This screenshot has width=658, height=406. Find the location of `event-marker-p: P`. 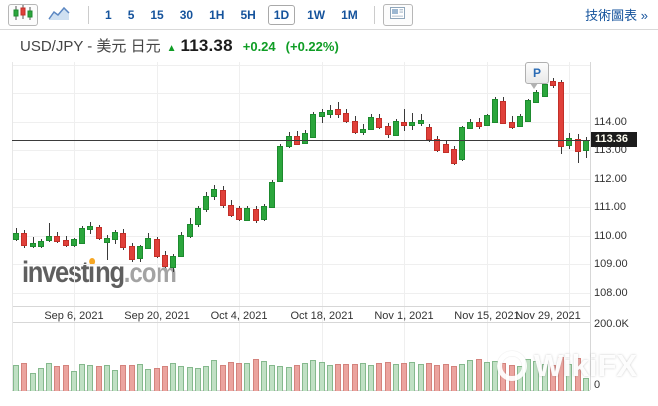

event-marker-p: P is located at coordinates (537, 75).